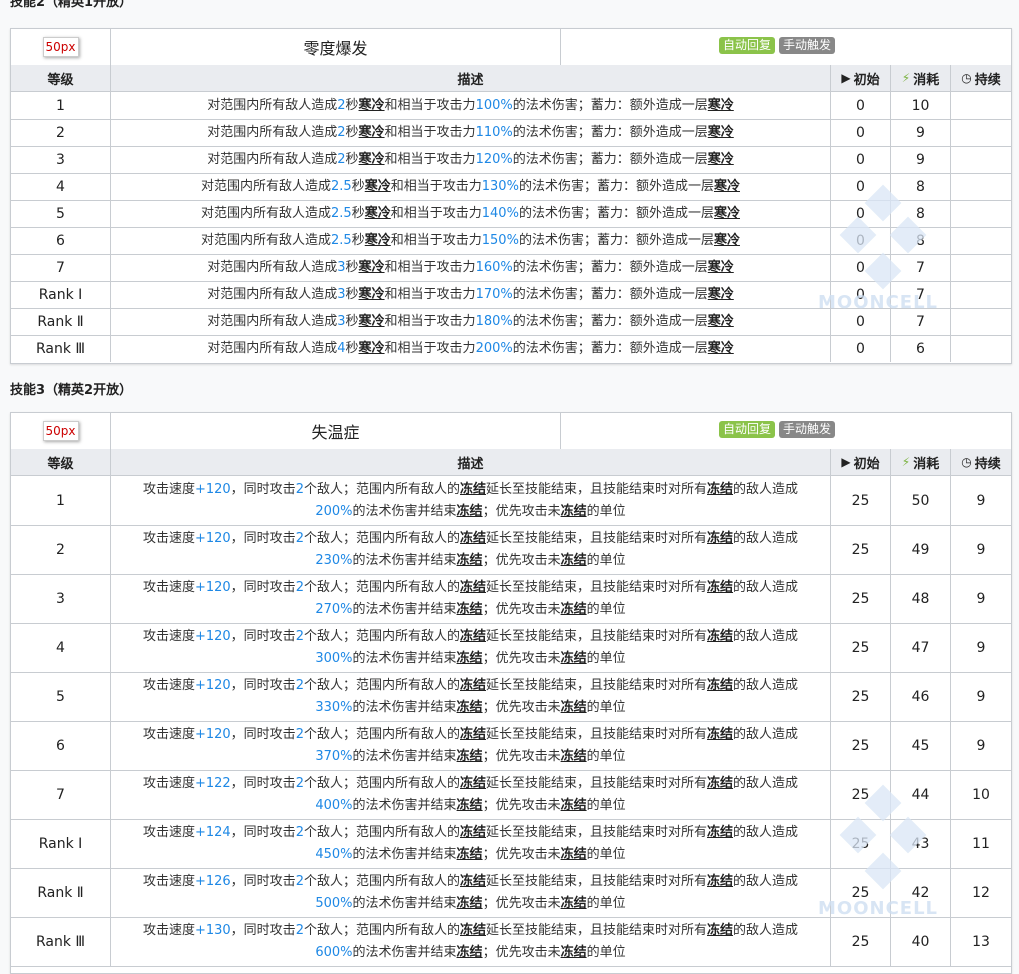 The height and width of the screenshot is (974, 1019). Describe the element at coordinates (494, 132) in the screenshot. I see `percent-value: 110%` at that location.